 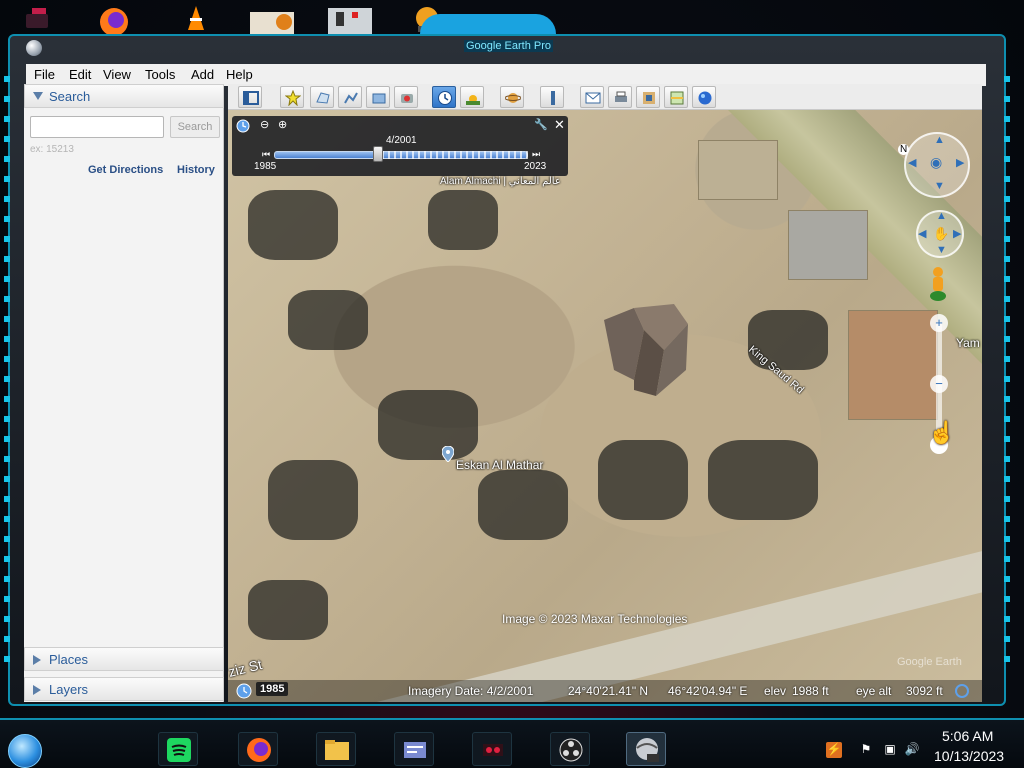 I want to click on title-bar: Google Earth Pro, so click(x=507, y=48).